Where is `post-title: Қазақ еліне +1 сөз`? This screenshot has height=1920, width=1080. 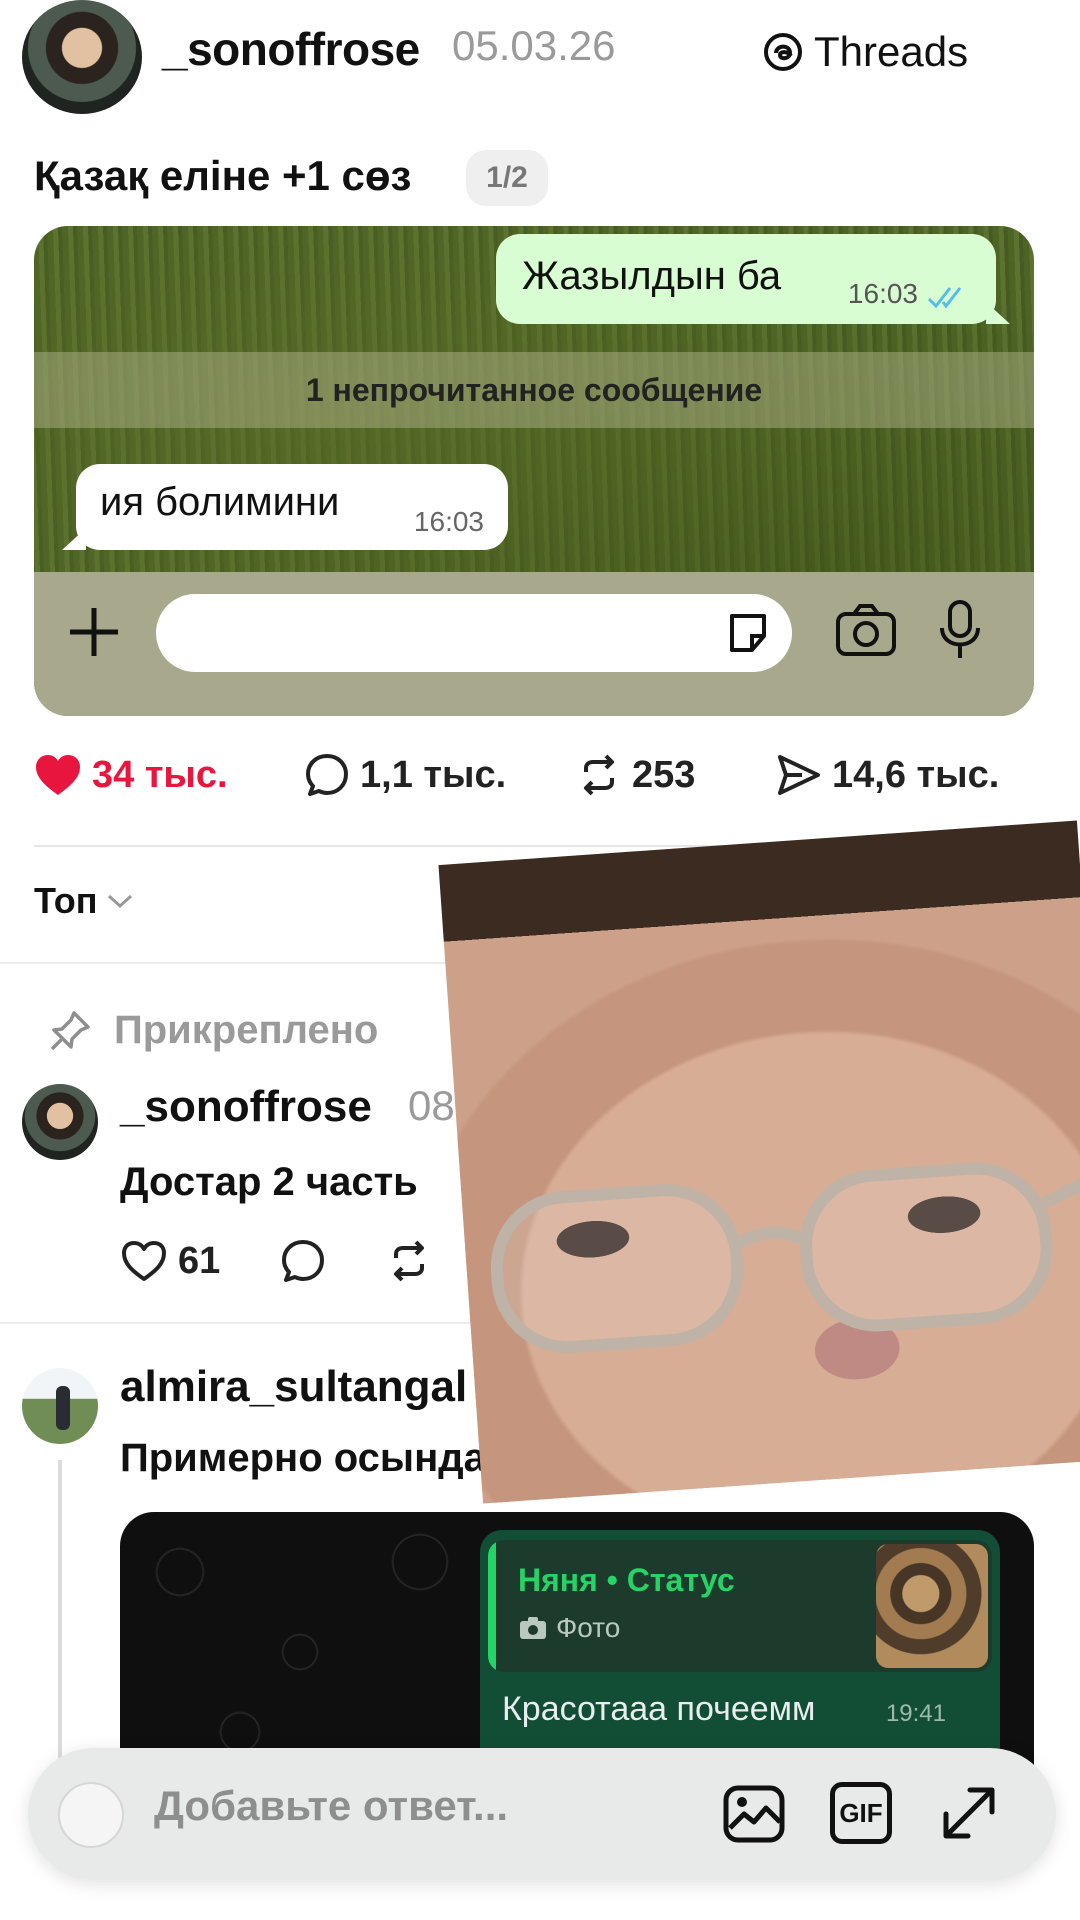 post-title: Қазақ еліне +1 сөз is located at coordinates (223, 175).